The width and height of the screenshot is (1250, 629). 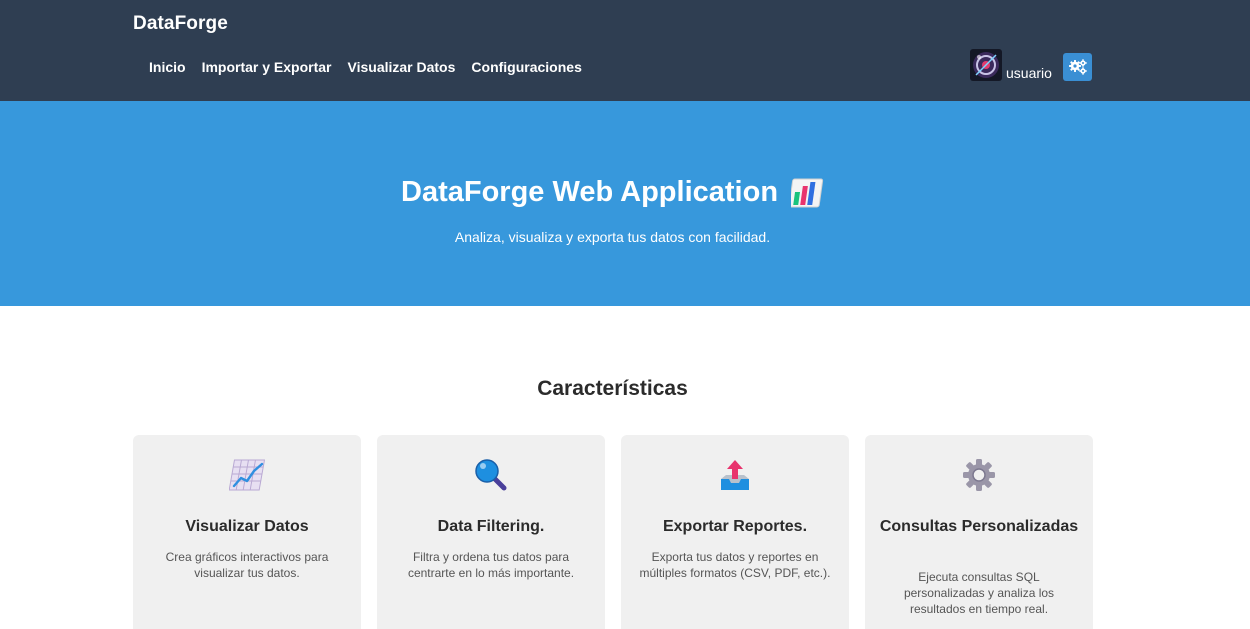 I want to click on feature-card-title: Data Filtering., so click(x=491, y=526).